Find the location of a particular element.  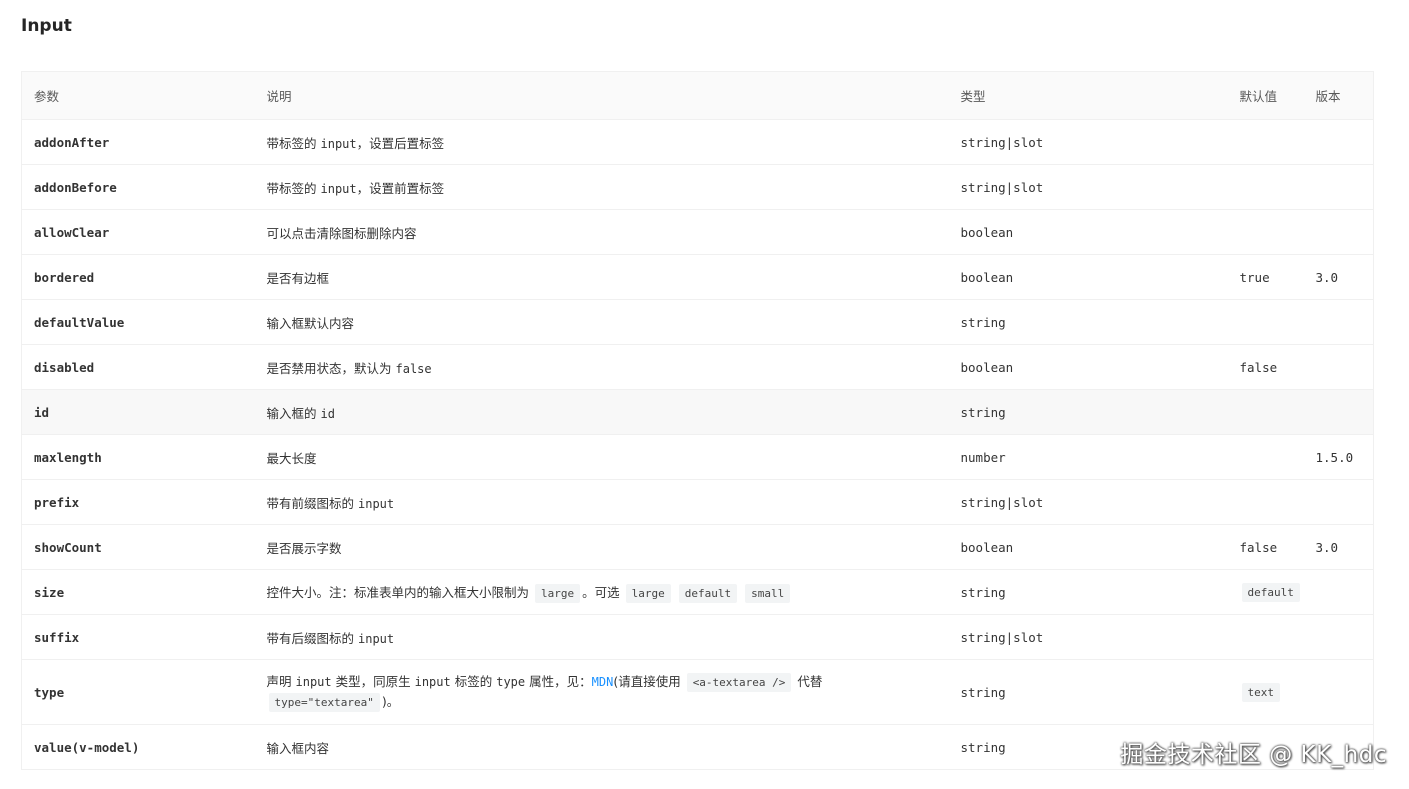

desc-text: ，设置前置标签 is located at coordinates (400, 188).